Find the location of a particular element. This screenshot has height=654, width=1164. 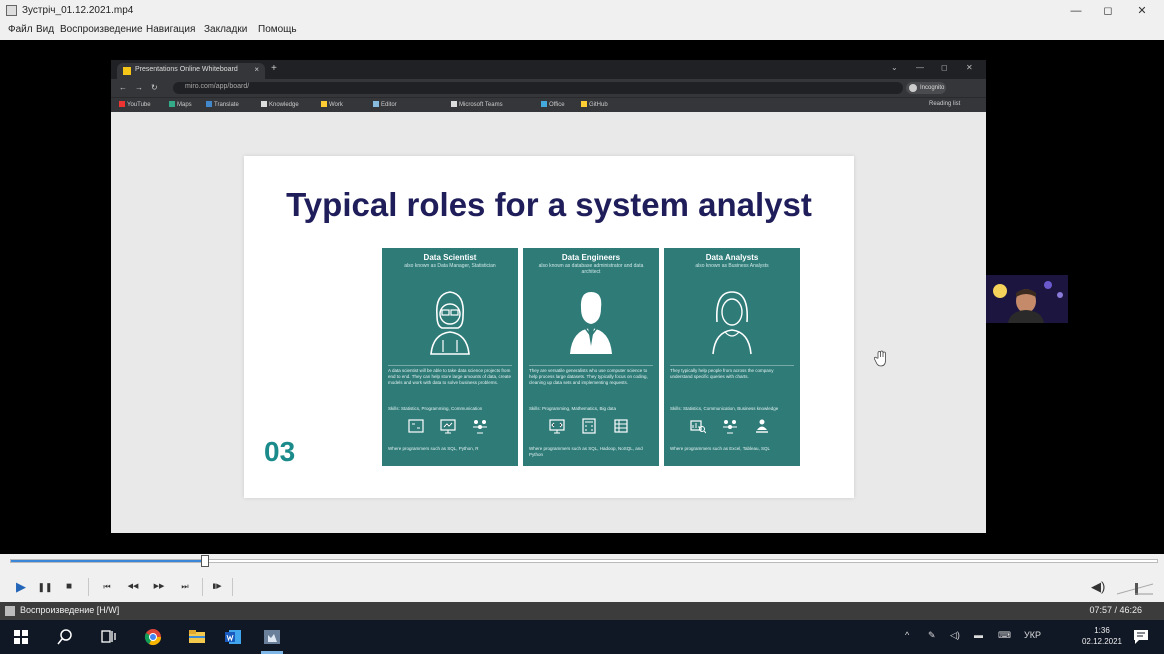

menu-bookmarks: Закладки is located at coordinates (225, 29).